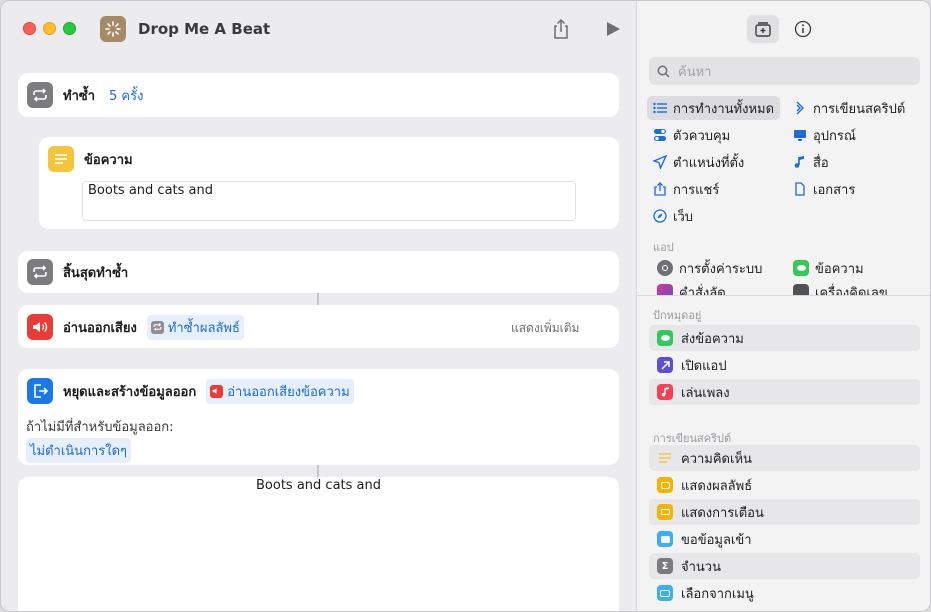 This screenshot has width=931, height=612. Describe the element at coordinates (784, 71) in the screenshot. I see `search-field: ค้นหา` at that location.